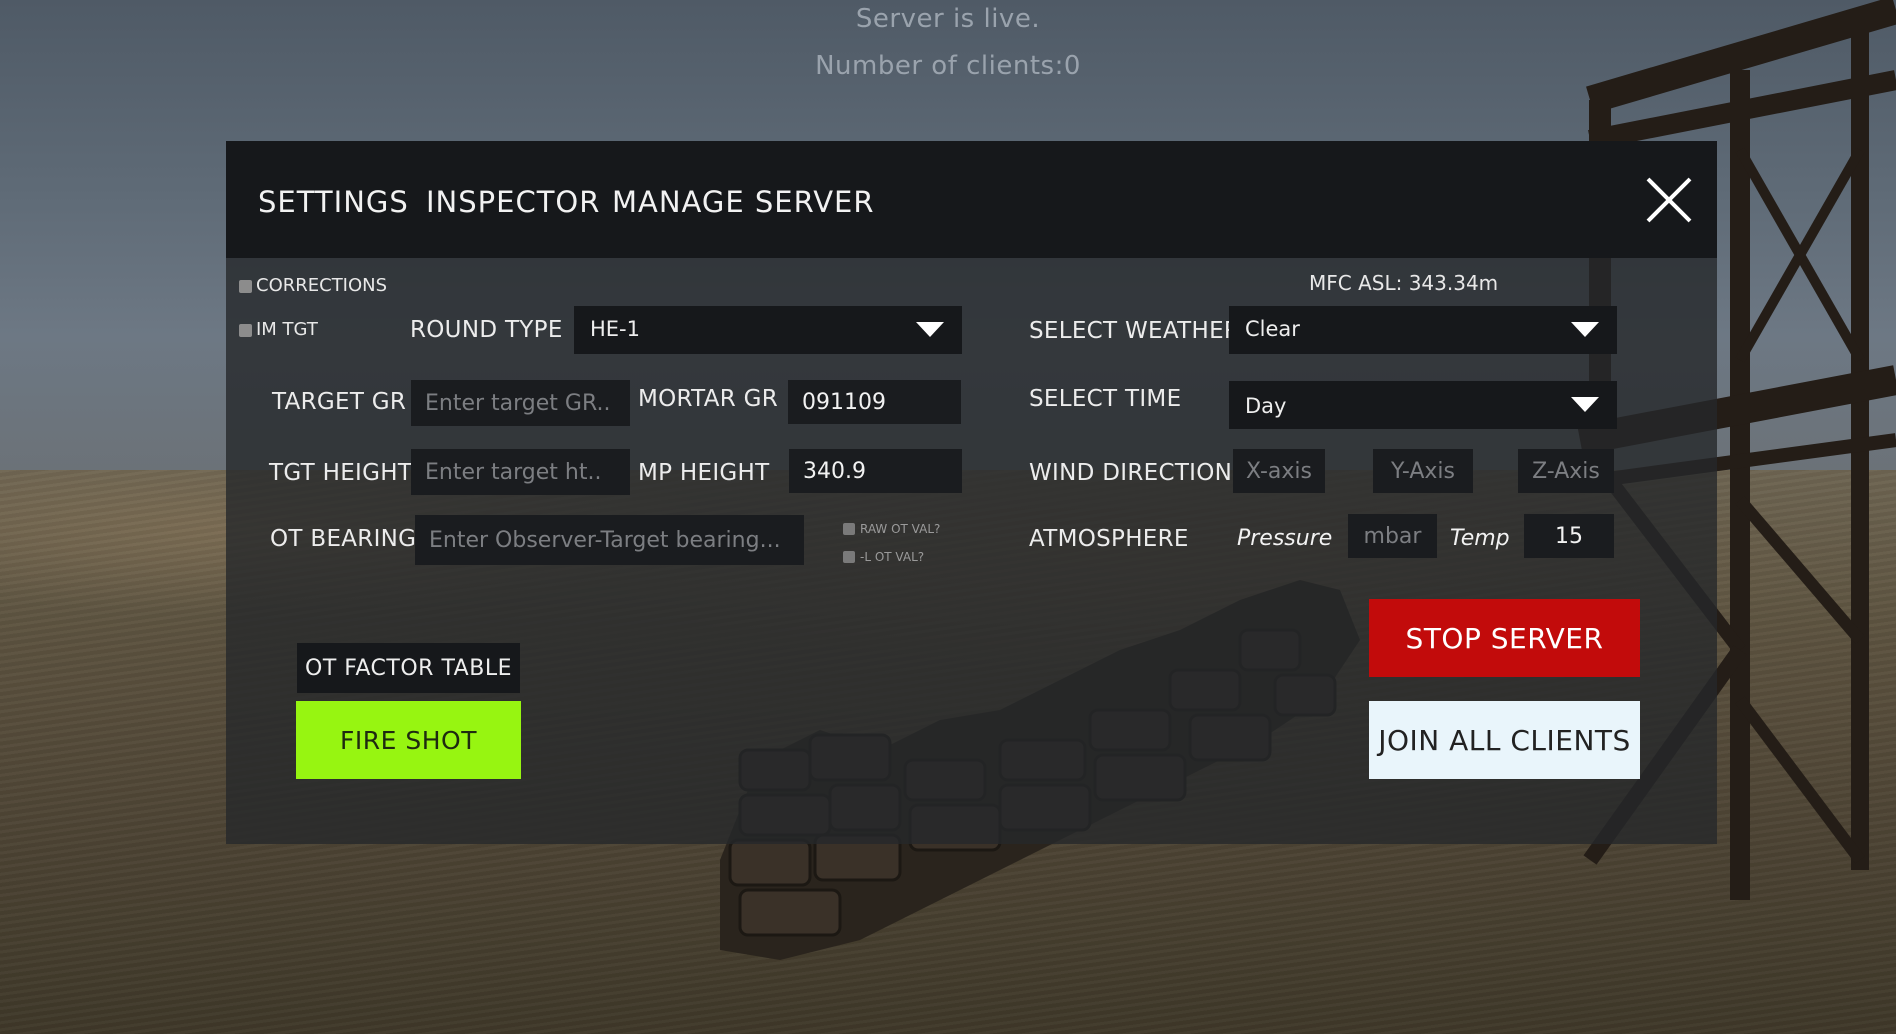 This screenshot has height=1034, width=1896. Describe the element at coordinates (971, 199) in the screenshot. I see `panel-header: SETTINGS INSPECTOR MANAGE SERVER` at that location.